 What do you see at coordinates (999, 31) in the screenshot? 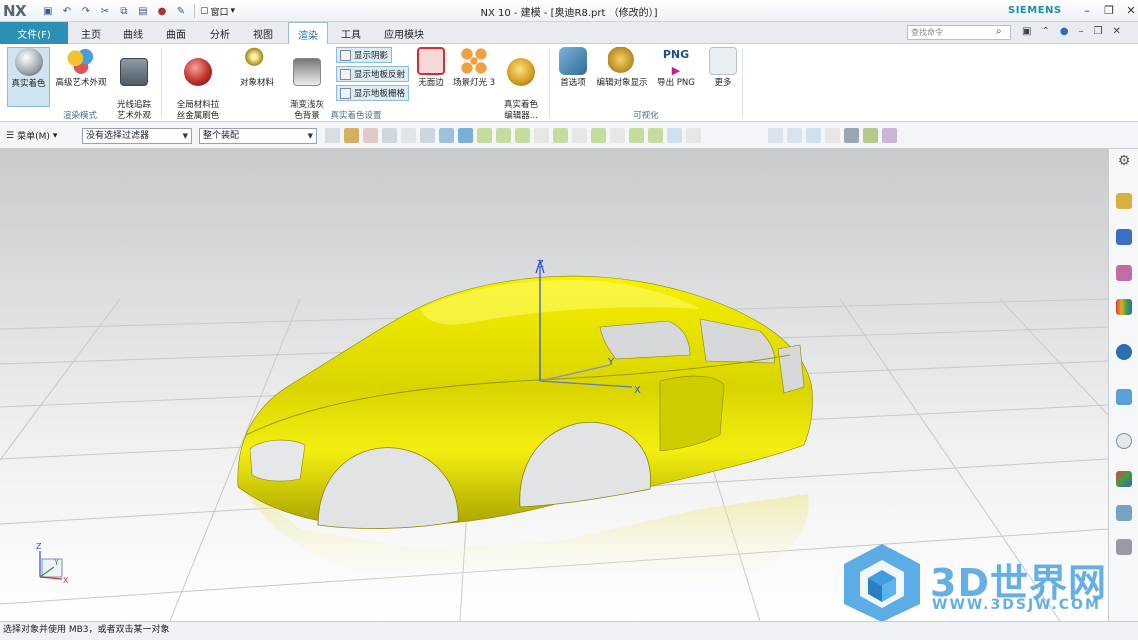
I see `search-icon: ⌕` at bounding box center [999, 31].